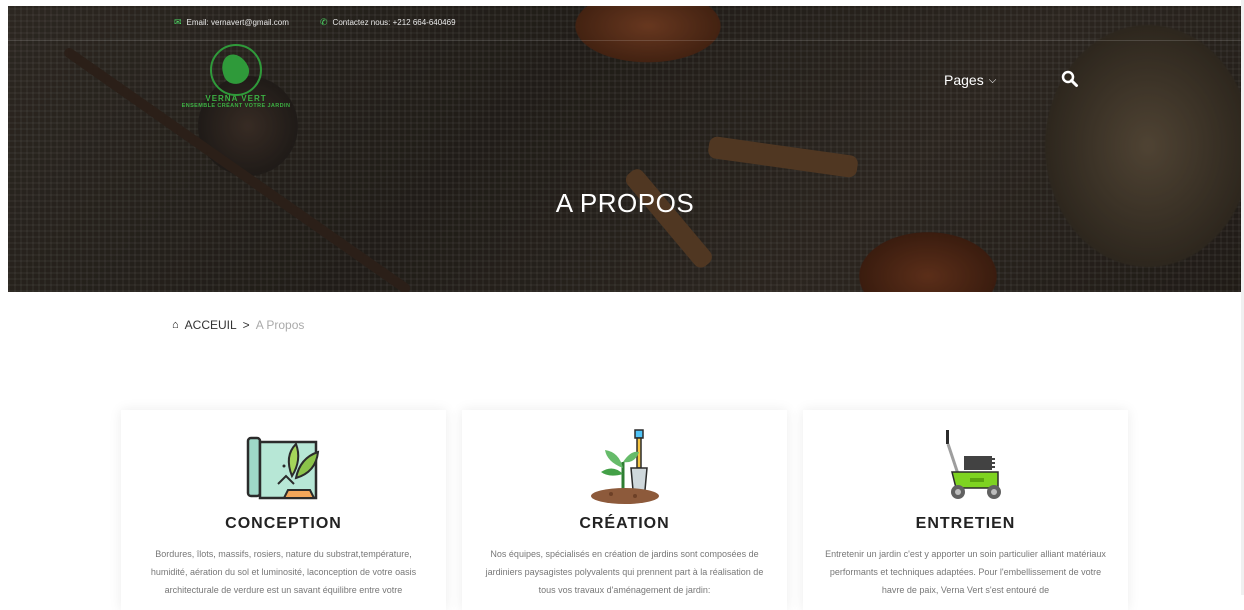  What do you see at coordinates (964, 80) in the screenshot?
I see `nav-pages-label: Pages` at bounding box center [964, 80].